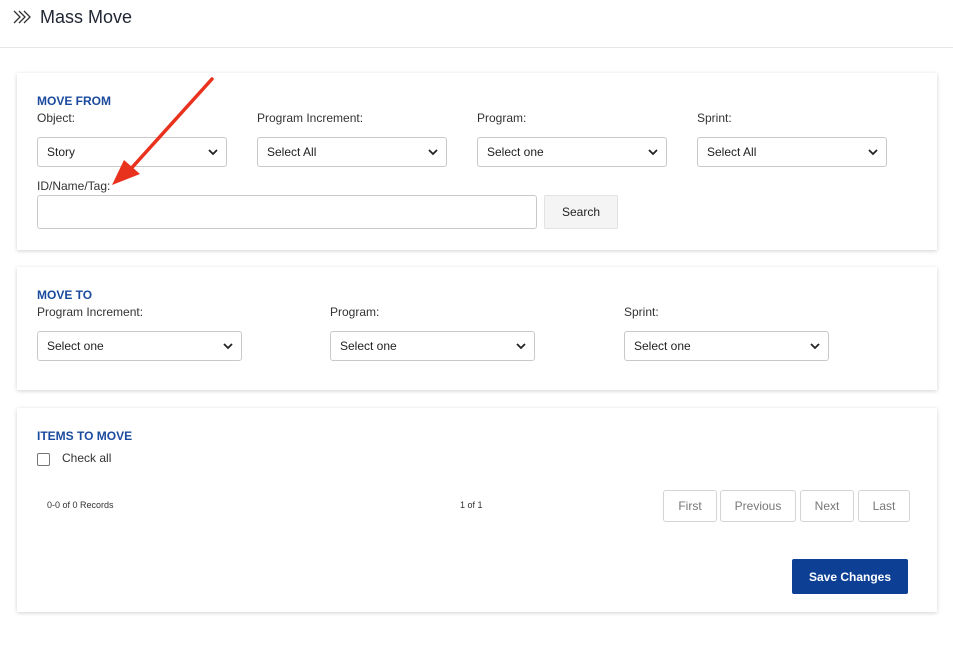 This screenshot has height=647, width=953. Describe the element at coordinates (572, 152) in the screenshot. I see `program-select: Select one` at that location.